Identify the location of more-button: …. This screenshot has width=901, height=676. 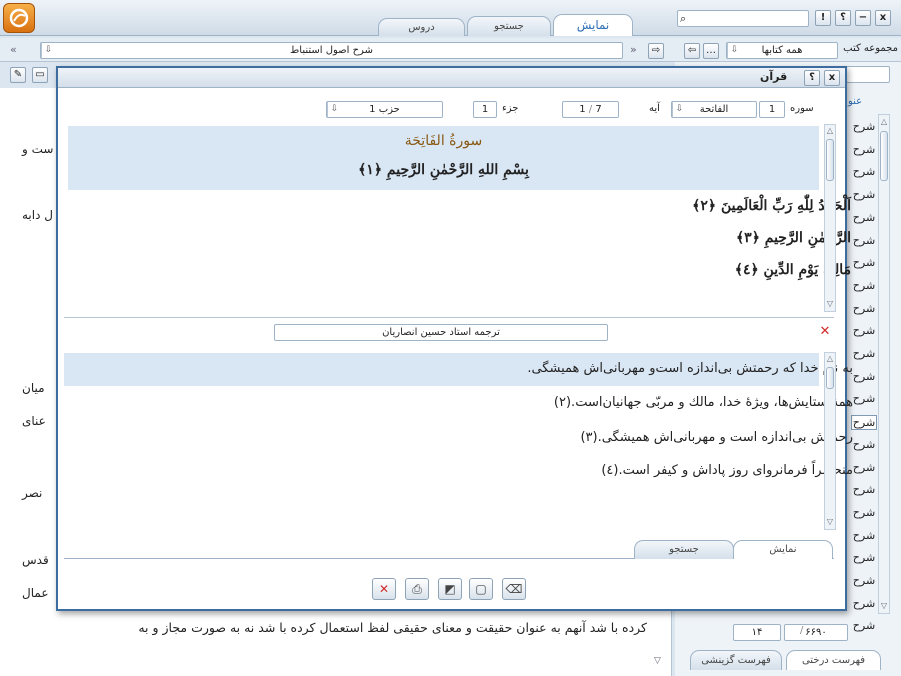
(711, 51).